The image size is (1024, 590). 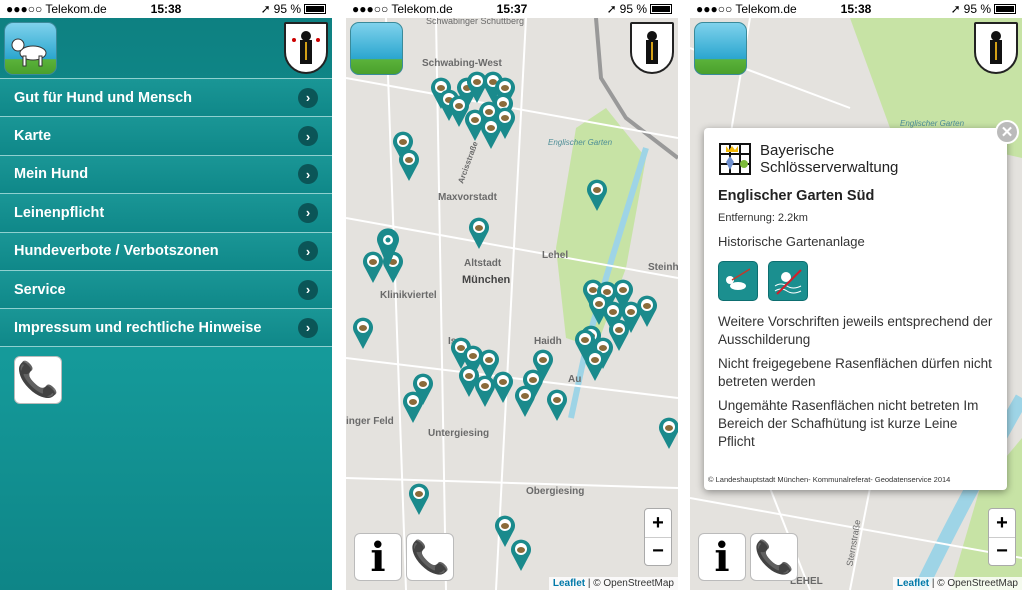 What do you see at coordinates (735, 159) in the screenshot?
I see `schloesserverwaltung-logo-icon` at bounding box center [735, 159].